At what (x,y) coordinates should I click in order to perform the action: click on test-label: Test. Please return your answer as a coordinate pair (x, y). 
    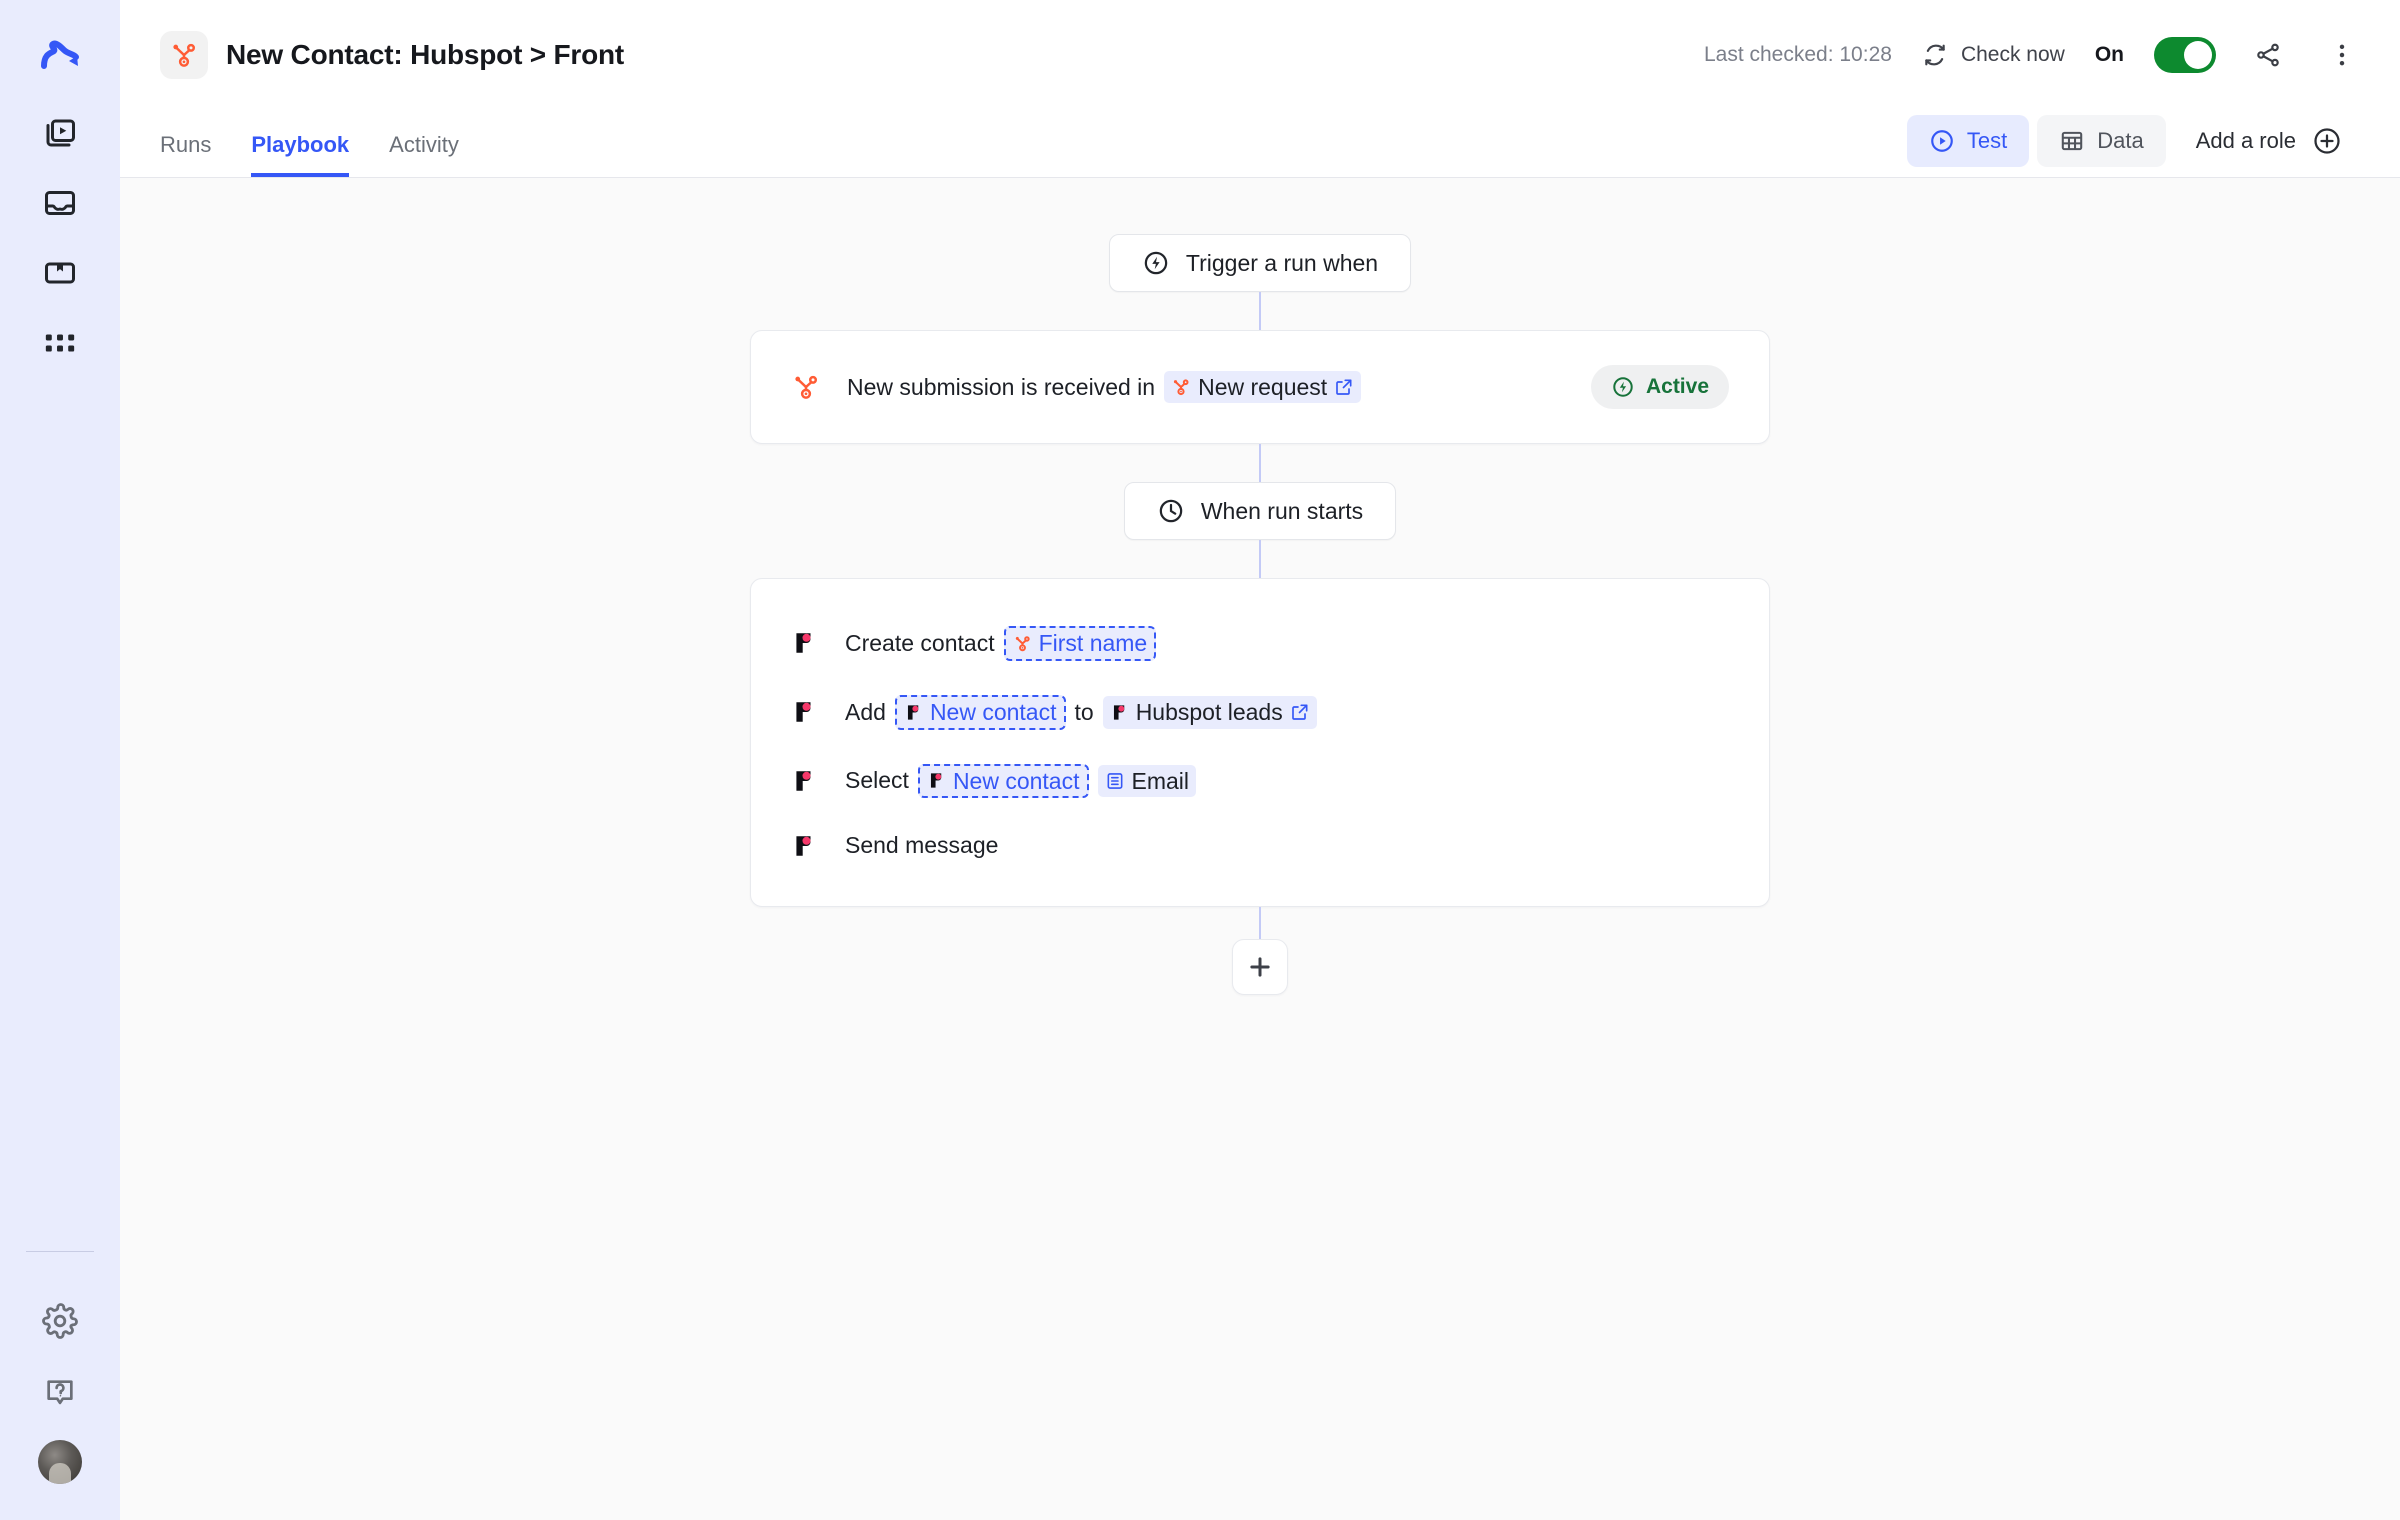
    Looking at the image, I should click on (1987, 140).